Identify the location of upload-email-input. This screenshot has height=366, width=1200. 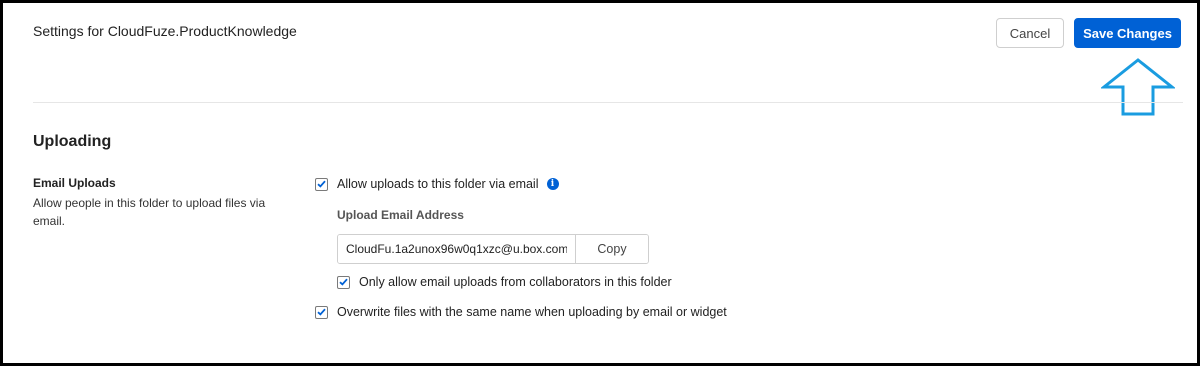
(456, 249).